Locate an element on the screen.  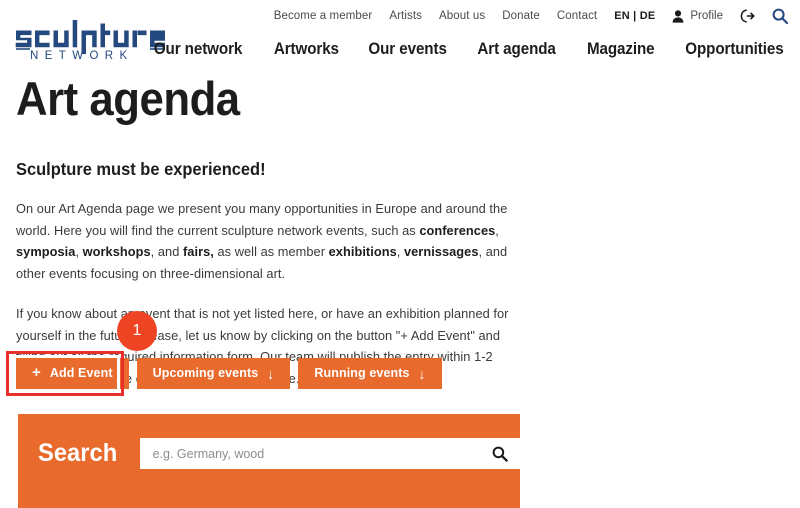
para1-bold-vernissages: vernissages is located at coordinates (441, 251).